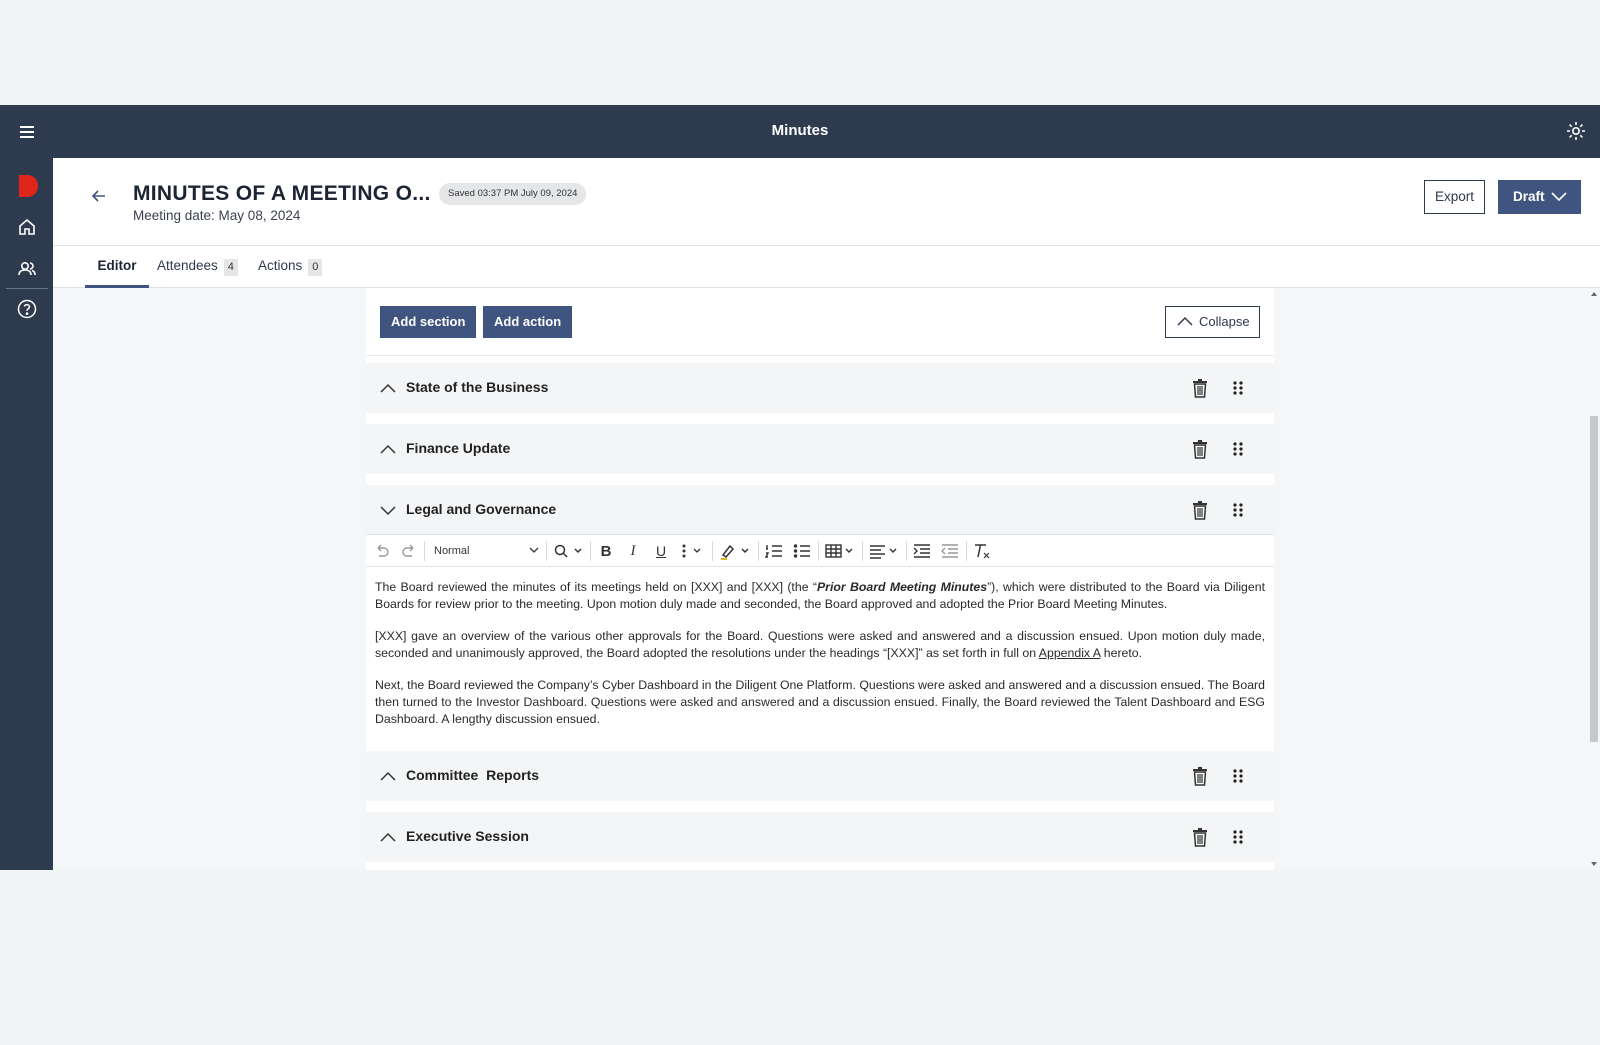 Image resolution: width=1600 pixels, height=1045 pixels. I want to click on attendees-count-badge: 4, so click(230, 267).